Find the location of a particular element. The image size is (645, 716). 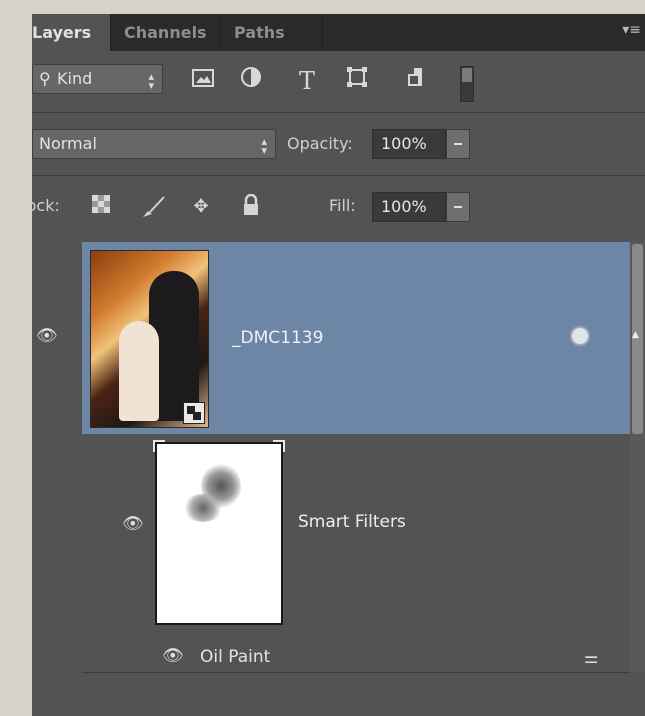

lock-position-icon: ✥ is located at coordinates (201, 207).